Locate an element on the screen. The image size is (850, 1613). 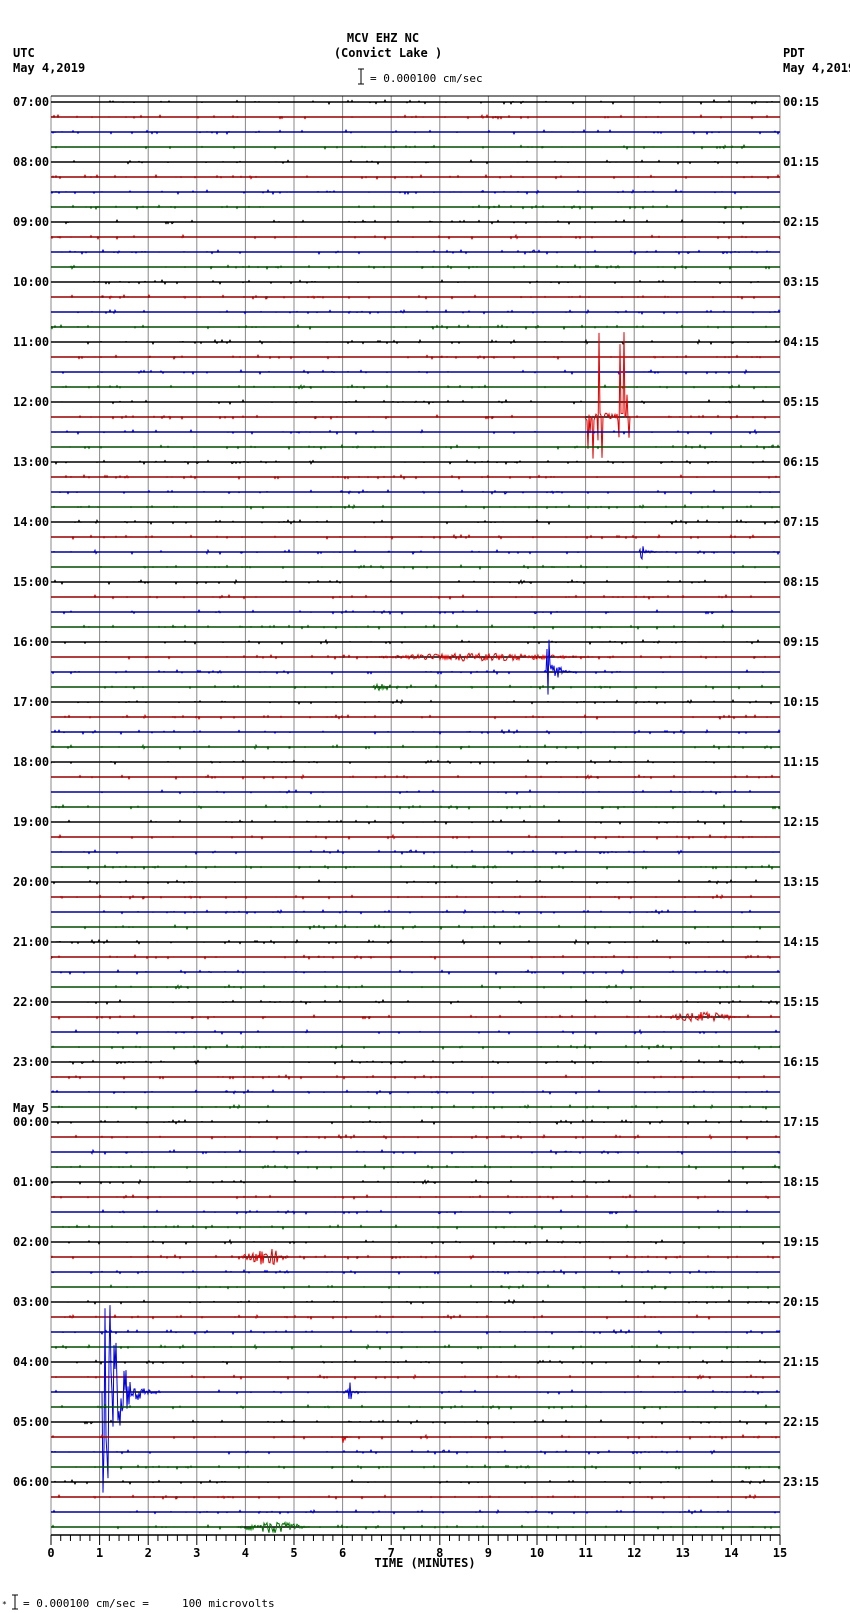
pdt-time-label: 00:15 is located at coordinates (801, 102).